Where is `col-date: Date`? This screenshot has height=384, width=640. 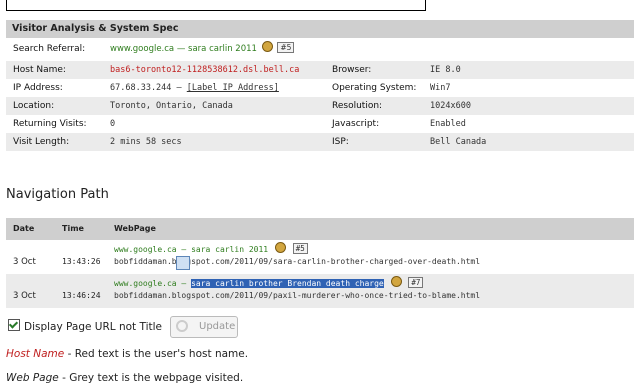 col-date: Date is located at coordinates (24, 228).